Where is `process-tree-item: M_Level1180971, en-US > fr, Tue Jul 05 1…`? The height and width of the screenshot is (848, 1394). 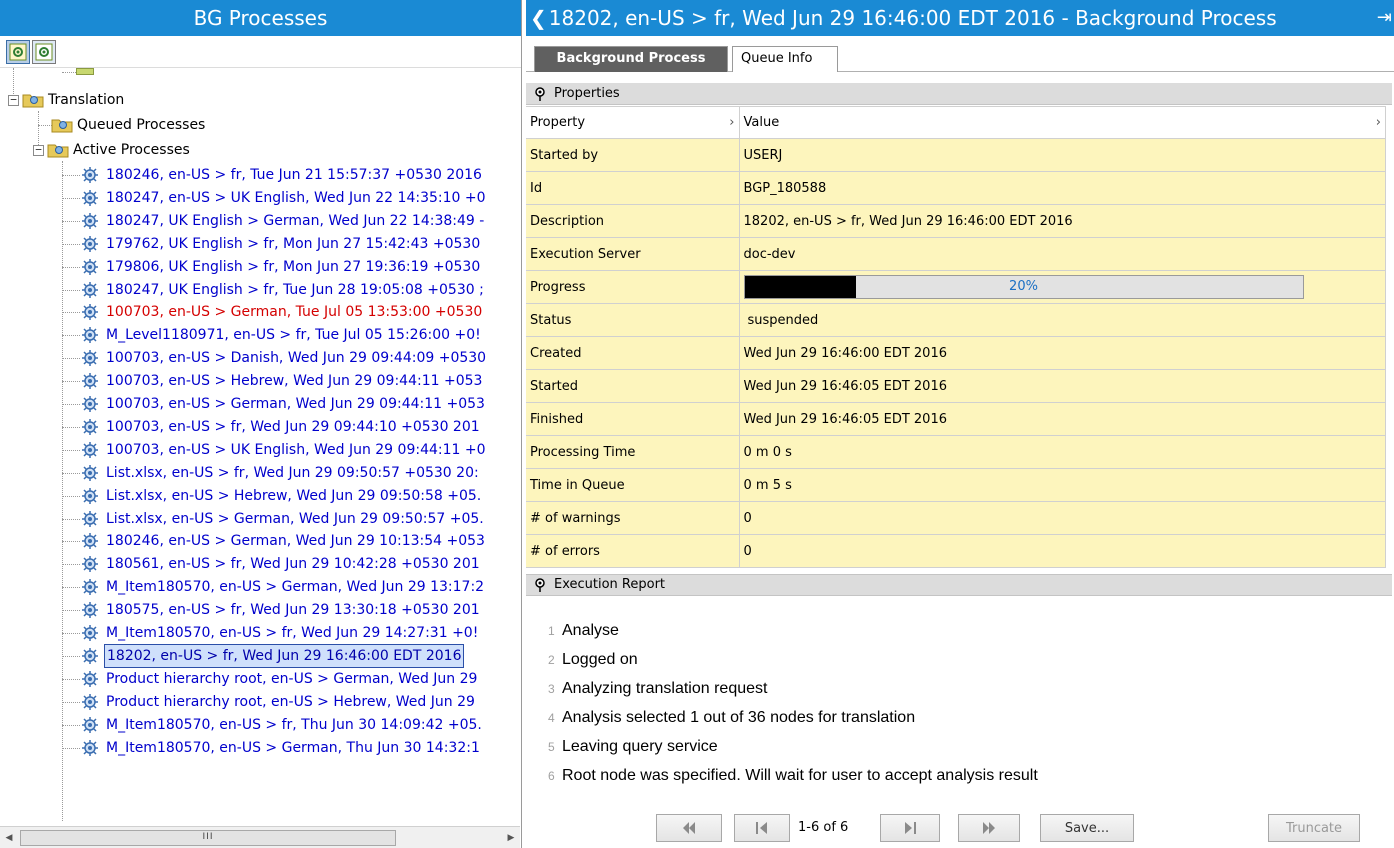 process-tree-item: M_Level1180971, en-US > fr, Tue Jul 05 1… is located at coordinates (281, 335).